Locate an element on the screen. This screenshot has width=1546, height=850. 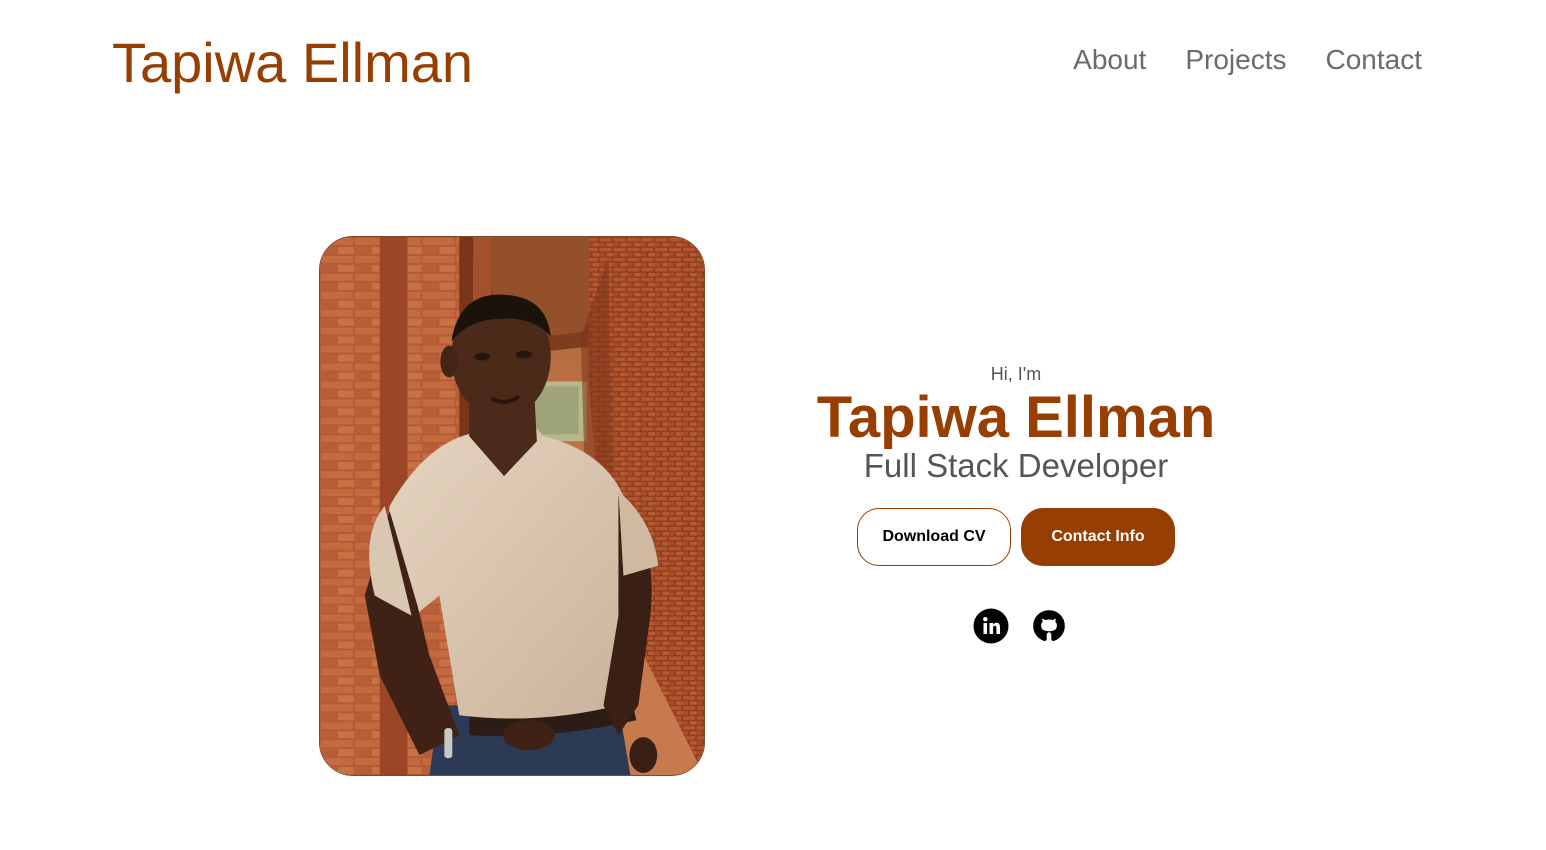
linkedin-icon is located at coordinates (991, 626).